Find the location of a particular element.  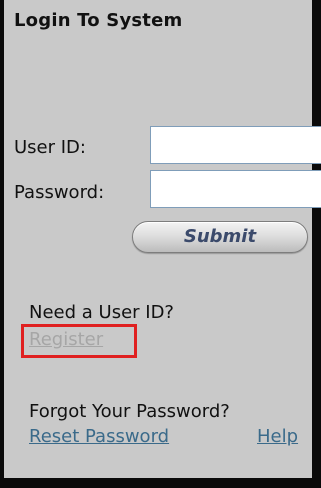

reset-password-link: Reset Password is located at coordinates (99, 436).